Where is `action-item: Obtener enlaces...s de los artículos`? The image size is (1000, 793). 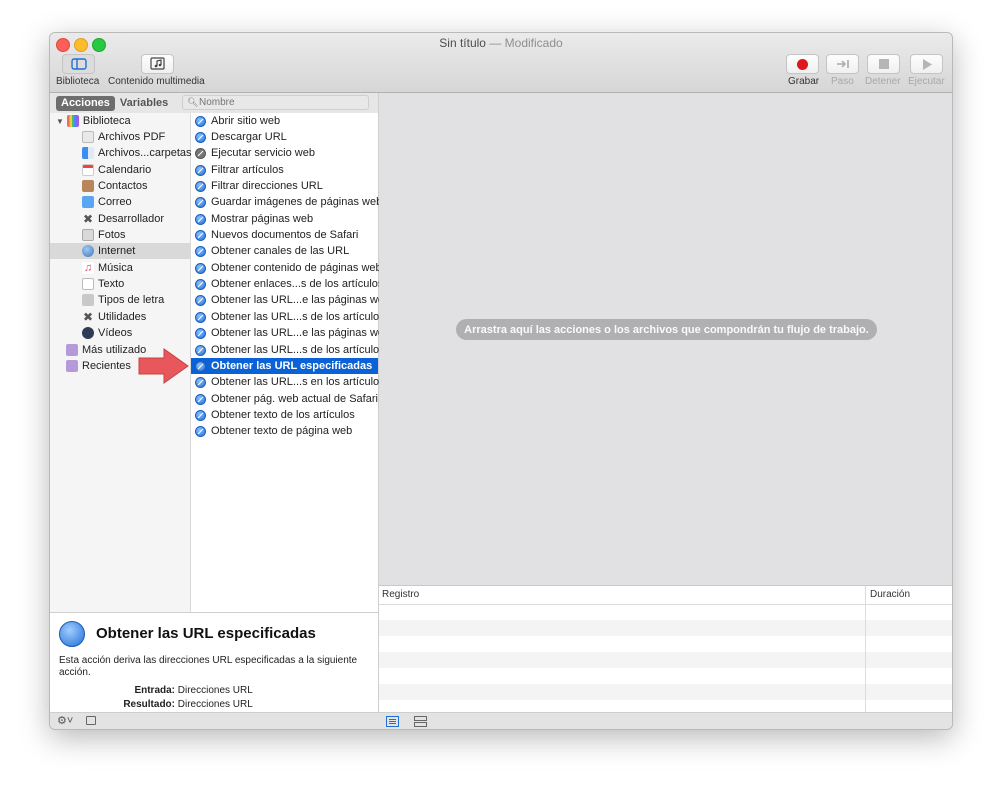 action-item: Obtener enlaces...s de los artículos is located at coordinates (287, 284).